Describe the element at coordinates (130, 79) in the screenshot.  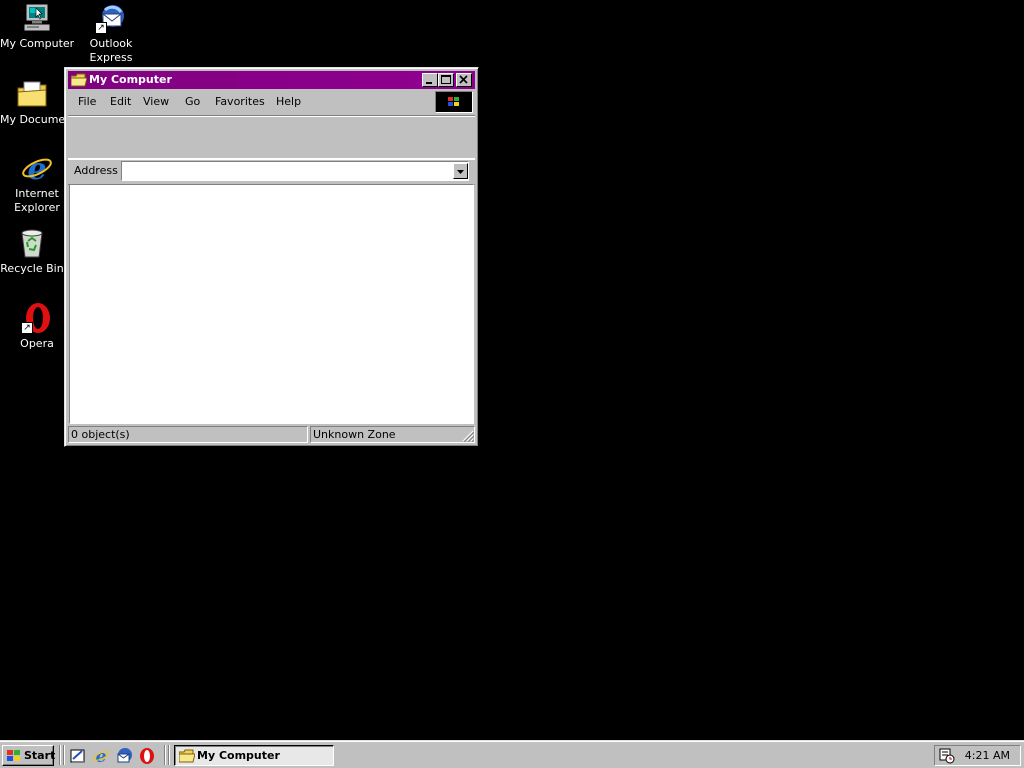
I see `window-title: My Computer` at that location.